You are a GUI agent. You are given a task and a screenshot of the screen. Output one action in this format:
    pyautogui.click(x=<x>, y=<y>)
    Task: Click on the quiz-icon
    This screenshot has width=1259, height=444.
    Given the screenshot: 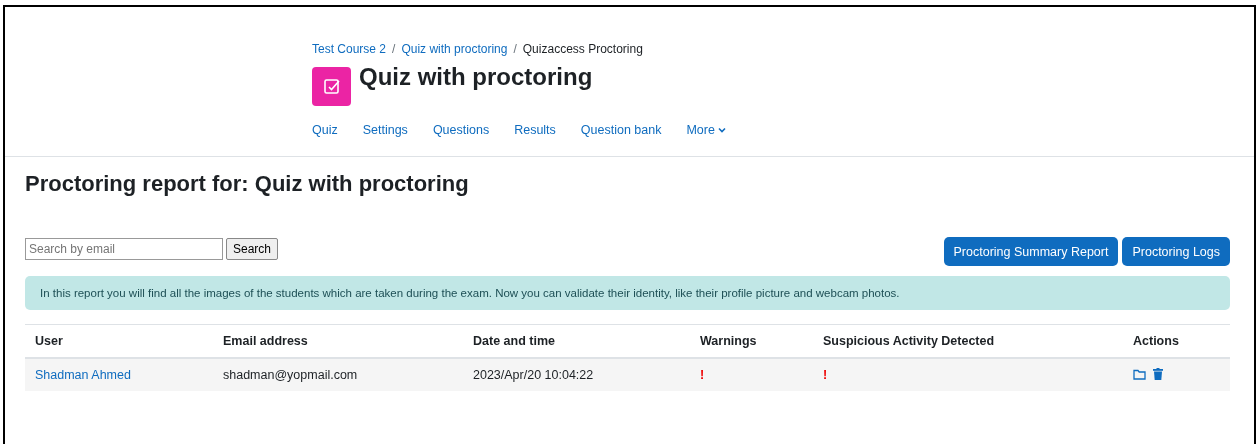 What is the action you would take?
    pyautogui.click(x=331, y=86)
    